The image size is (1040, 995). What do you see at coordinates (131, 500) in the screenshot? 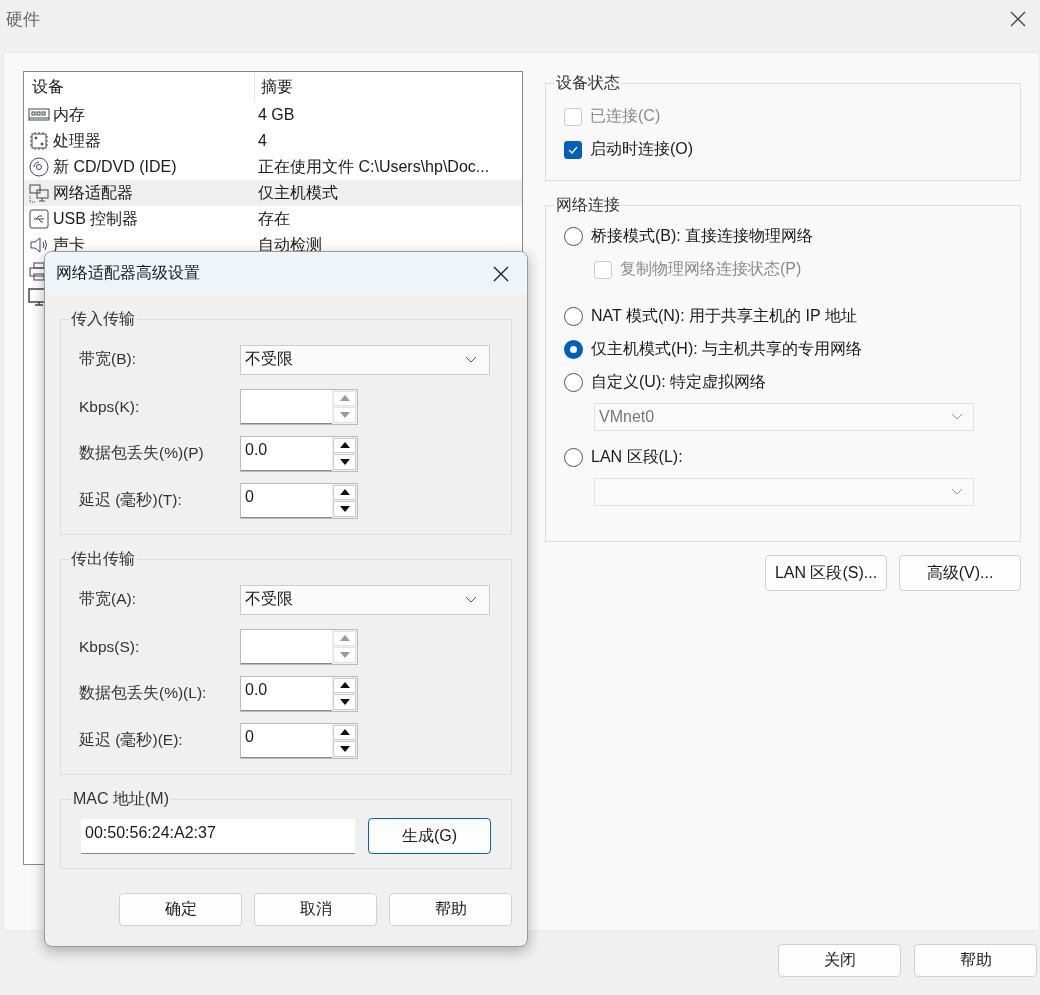
I see `field-label: 延迟 (毫秒)(T):` at bounding box center [131, 500].